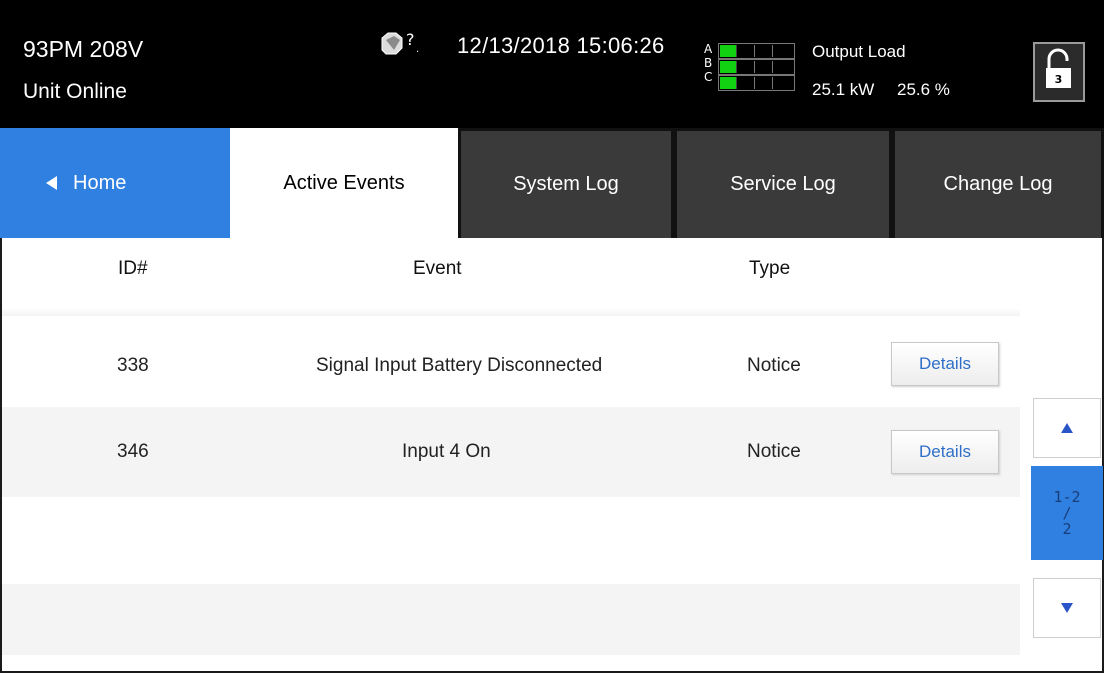 This screenshot has height=673, width=1104. I want to click on tab-change-log: Change Log, so click(998, 183).